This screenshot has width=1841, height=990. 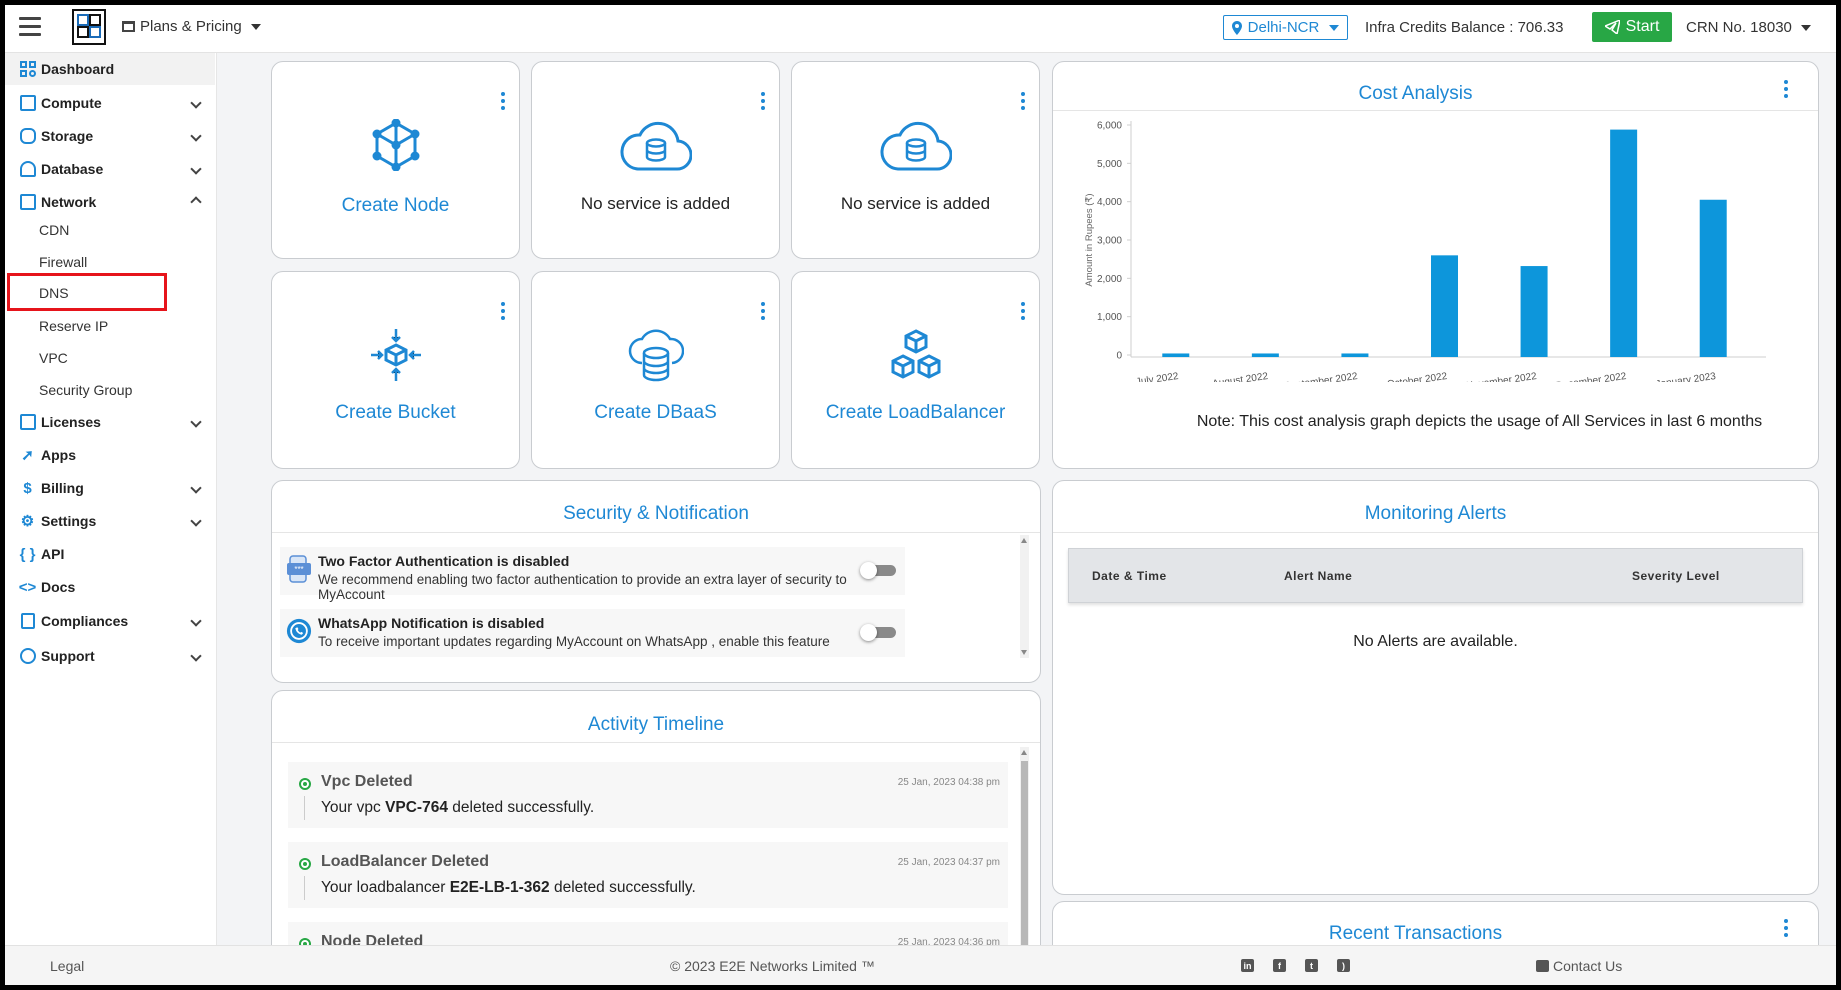 I want to click on billing-icon: $, so click(x=27, y=488).